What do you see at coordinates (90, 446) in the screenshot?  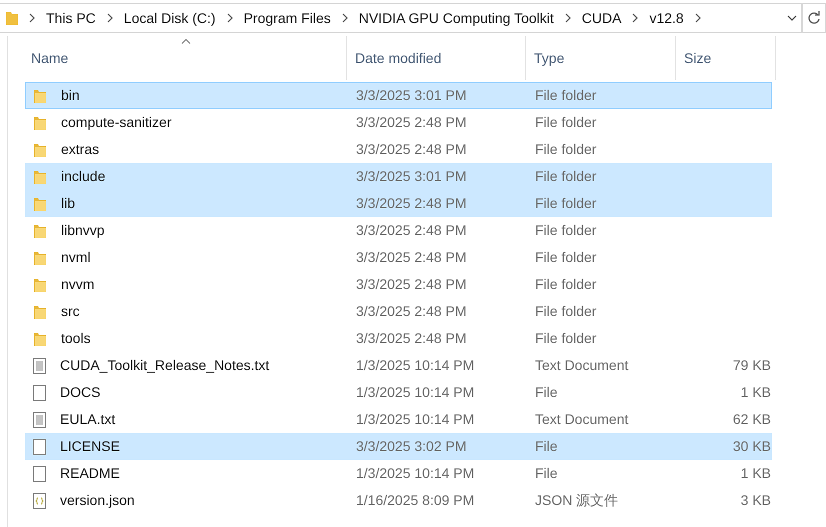 I see `file-name: LICENSE` at bounding box center [90, 446].